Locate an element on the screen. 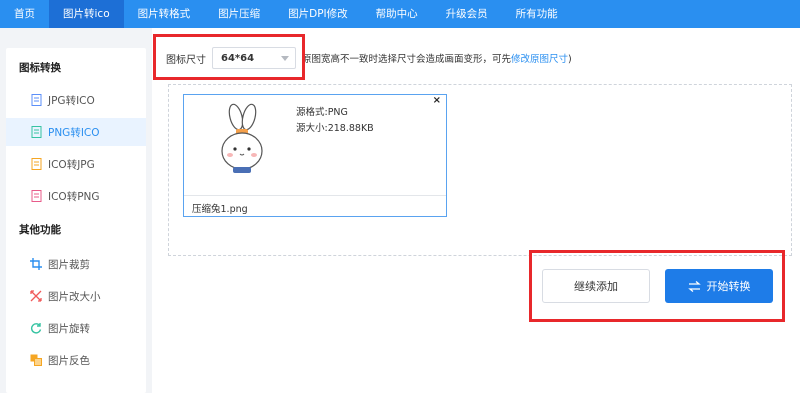 This screenshot has height=393, width=800. sidebar-item-png-to-ico: PNG转ICO is located at coordinates (76, 132).